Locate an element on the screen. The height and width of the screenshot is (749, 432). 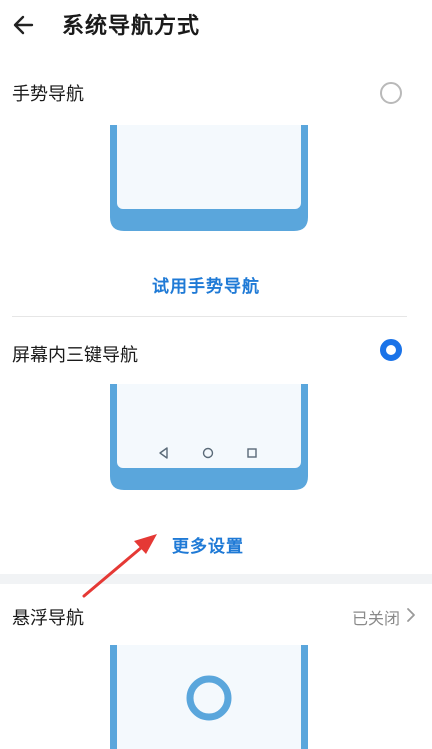
floating-nav-title: 悬浮导航 is located at coordinates (48, 617).